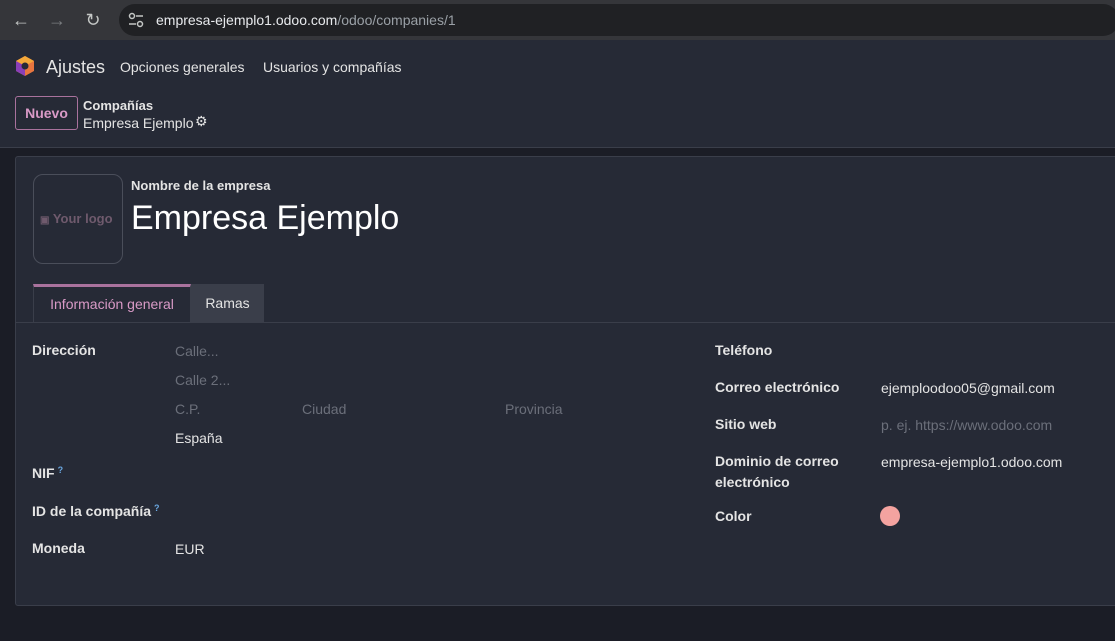  Describe the element at coordinates (112, 303) in the screenshot. I see `tab-general-info: Información general` at that location.